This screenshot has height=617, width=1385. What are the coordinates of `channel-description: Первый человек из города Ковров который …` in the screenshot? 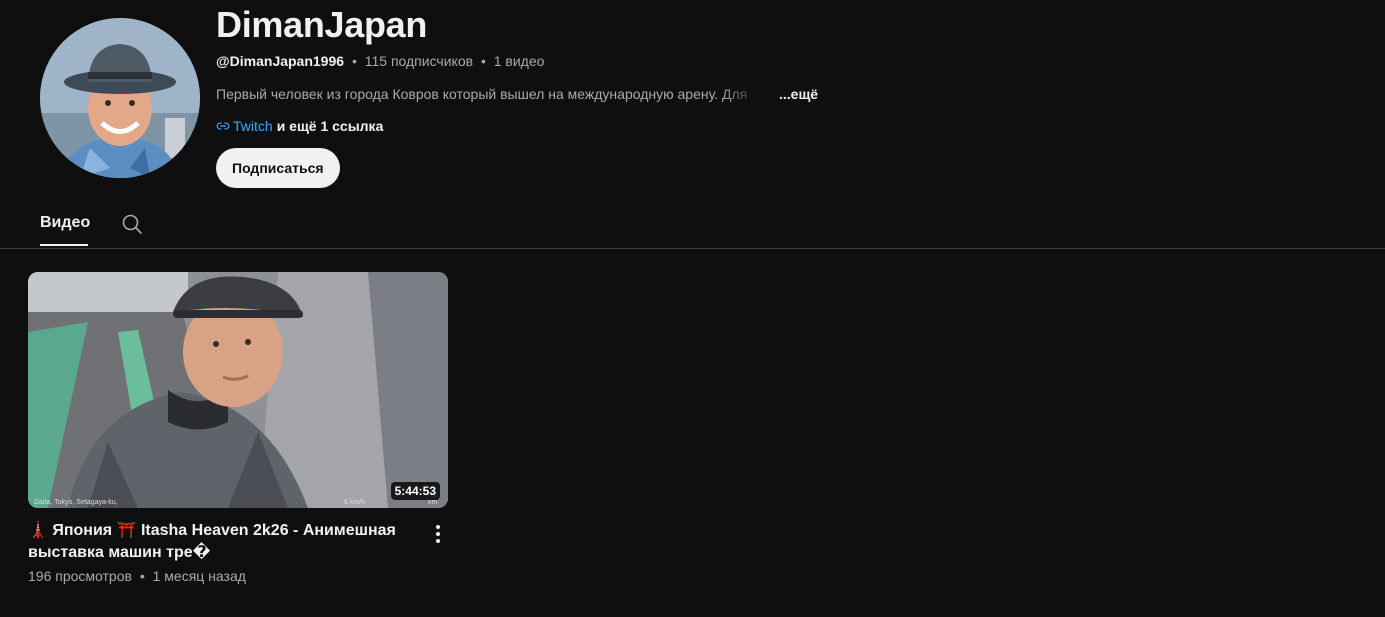 It's located at (496, 94).